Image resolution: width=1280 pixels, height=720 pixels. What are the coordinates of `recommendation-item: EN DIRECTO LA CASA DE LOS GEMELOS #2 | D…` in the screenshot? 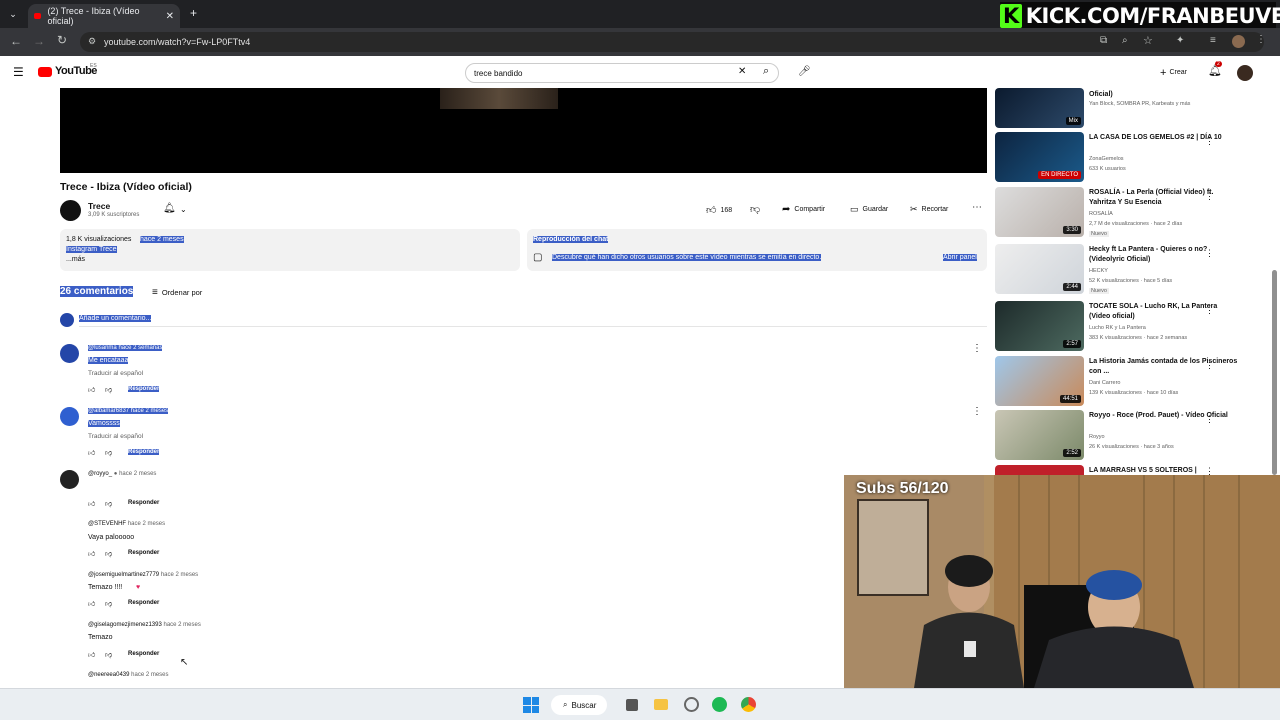 It's located at (1125, 158).